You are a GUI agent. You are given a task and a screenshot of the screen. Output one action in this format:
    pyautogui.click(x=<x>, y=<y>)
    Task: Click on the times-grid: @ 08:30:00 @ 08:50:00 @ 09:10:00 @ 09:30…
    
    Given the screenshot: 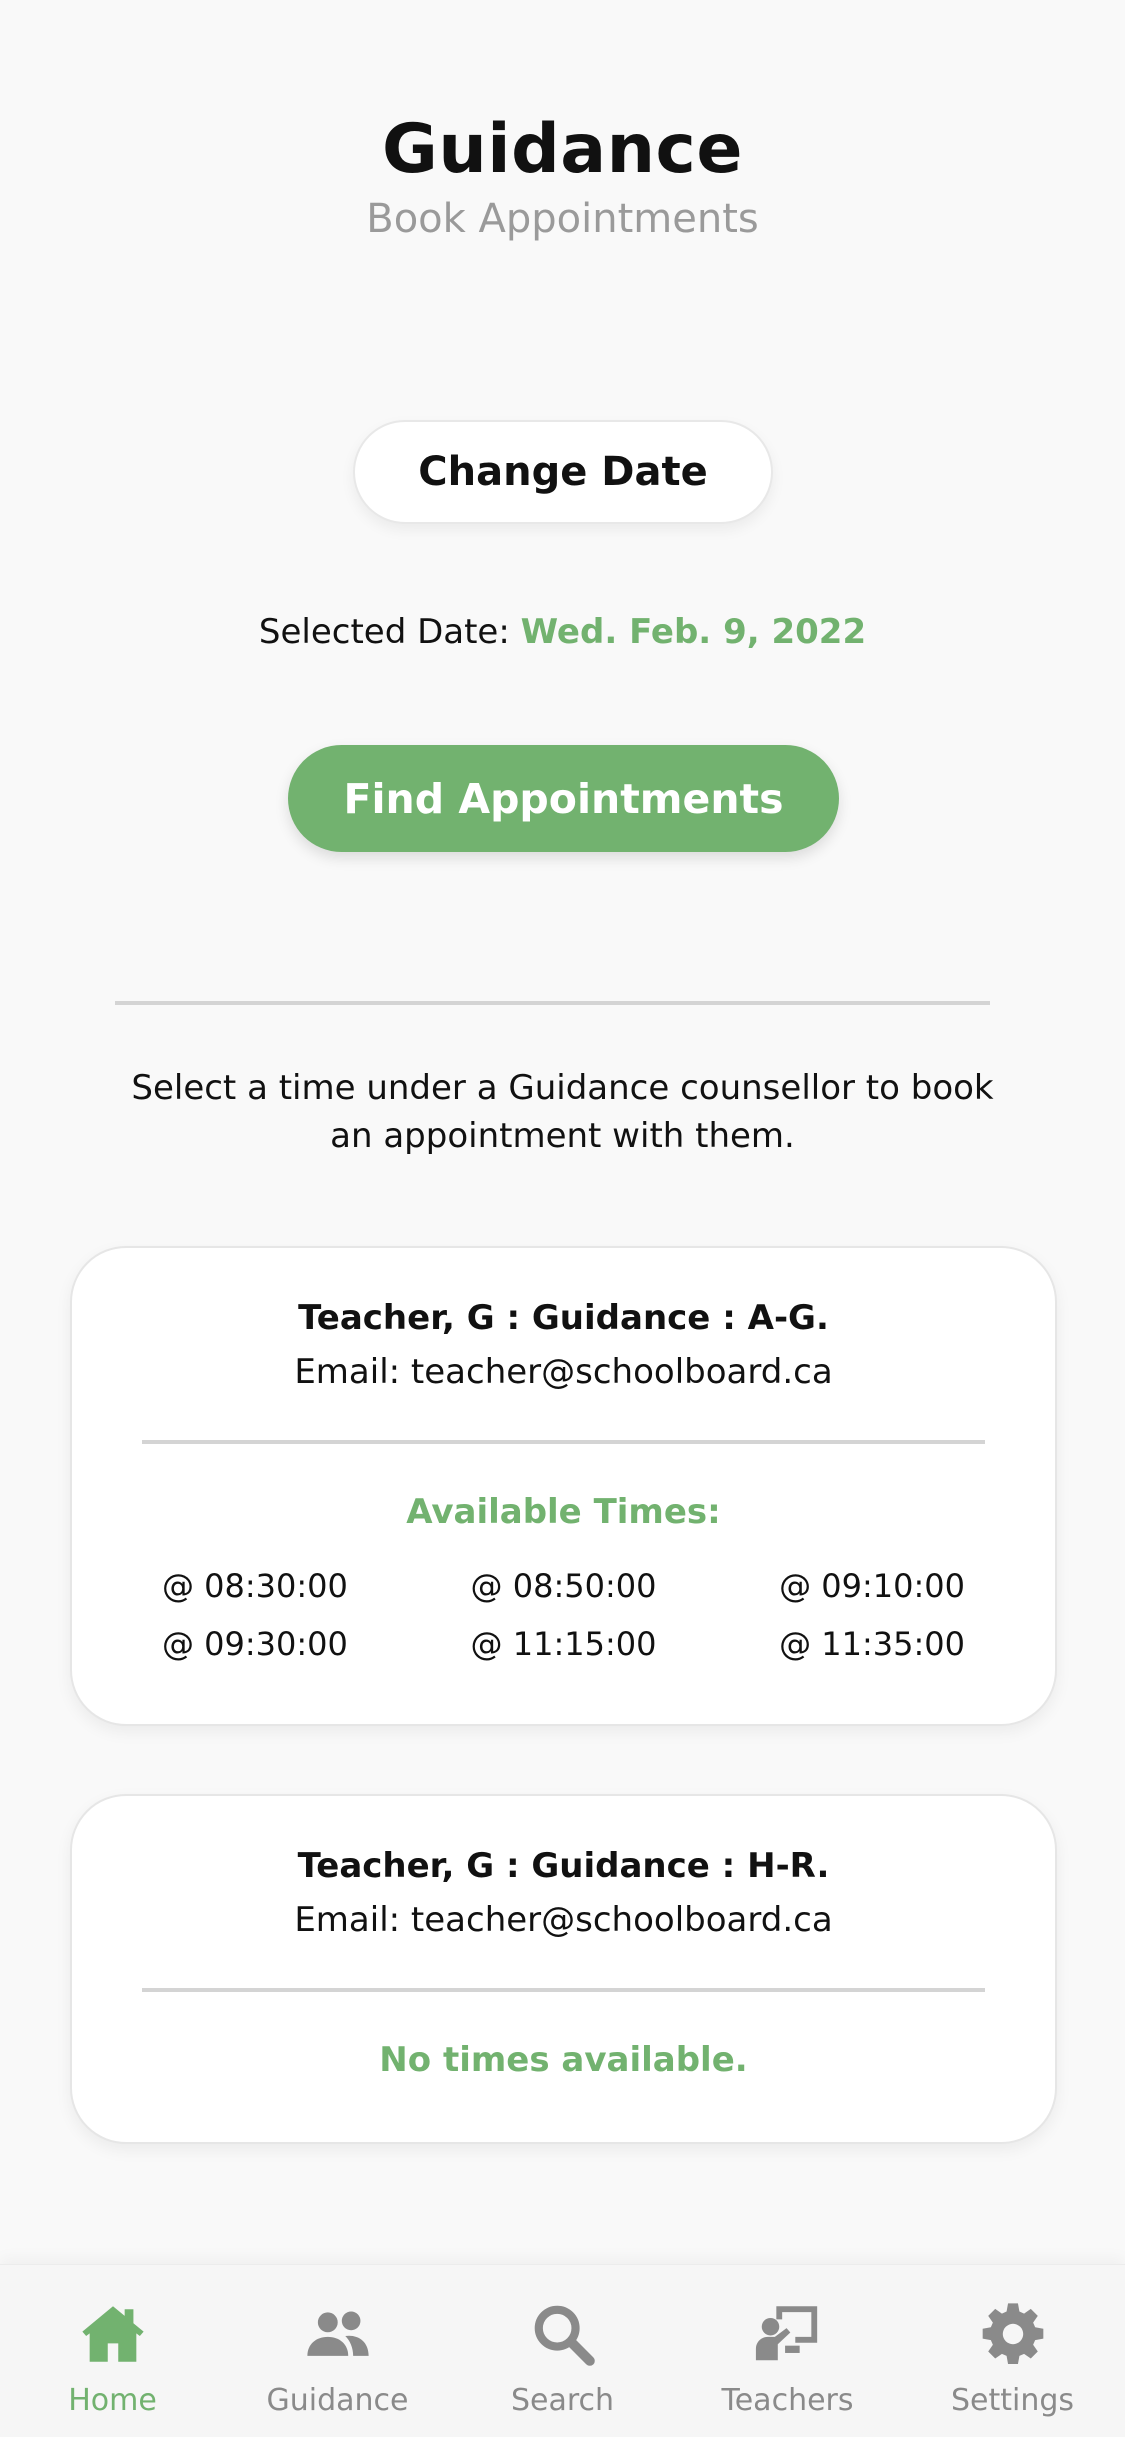 What is the action you would take?
    pyautogui.click(x=563, y=1615)
    